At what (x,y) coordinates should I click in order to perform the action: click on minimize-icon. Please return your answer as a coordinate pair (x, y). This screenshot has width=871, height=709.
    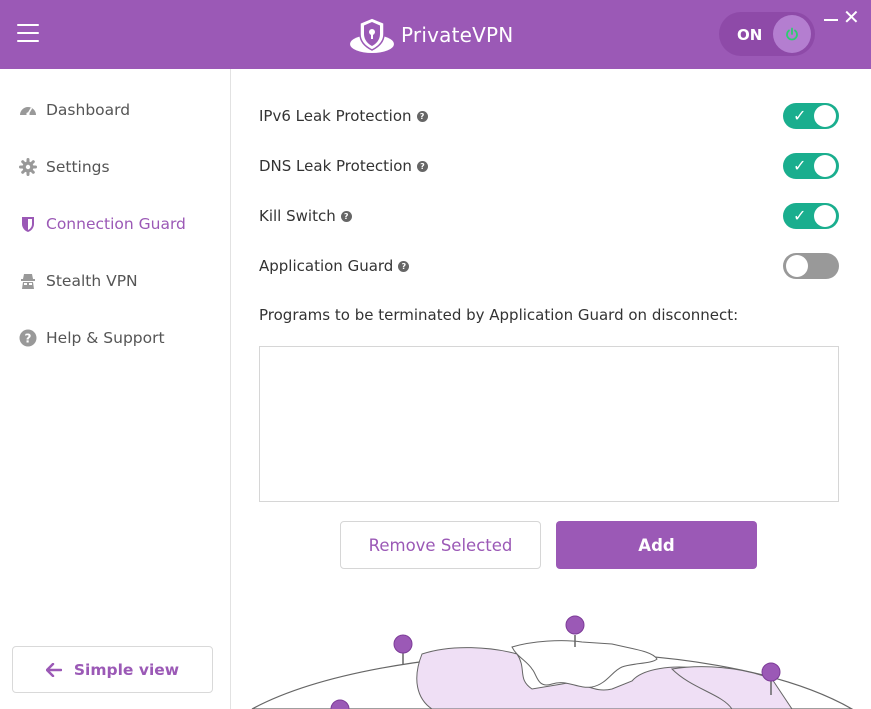
    Looking at the image, I should click on (831, 20).